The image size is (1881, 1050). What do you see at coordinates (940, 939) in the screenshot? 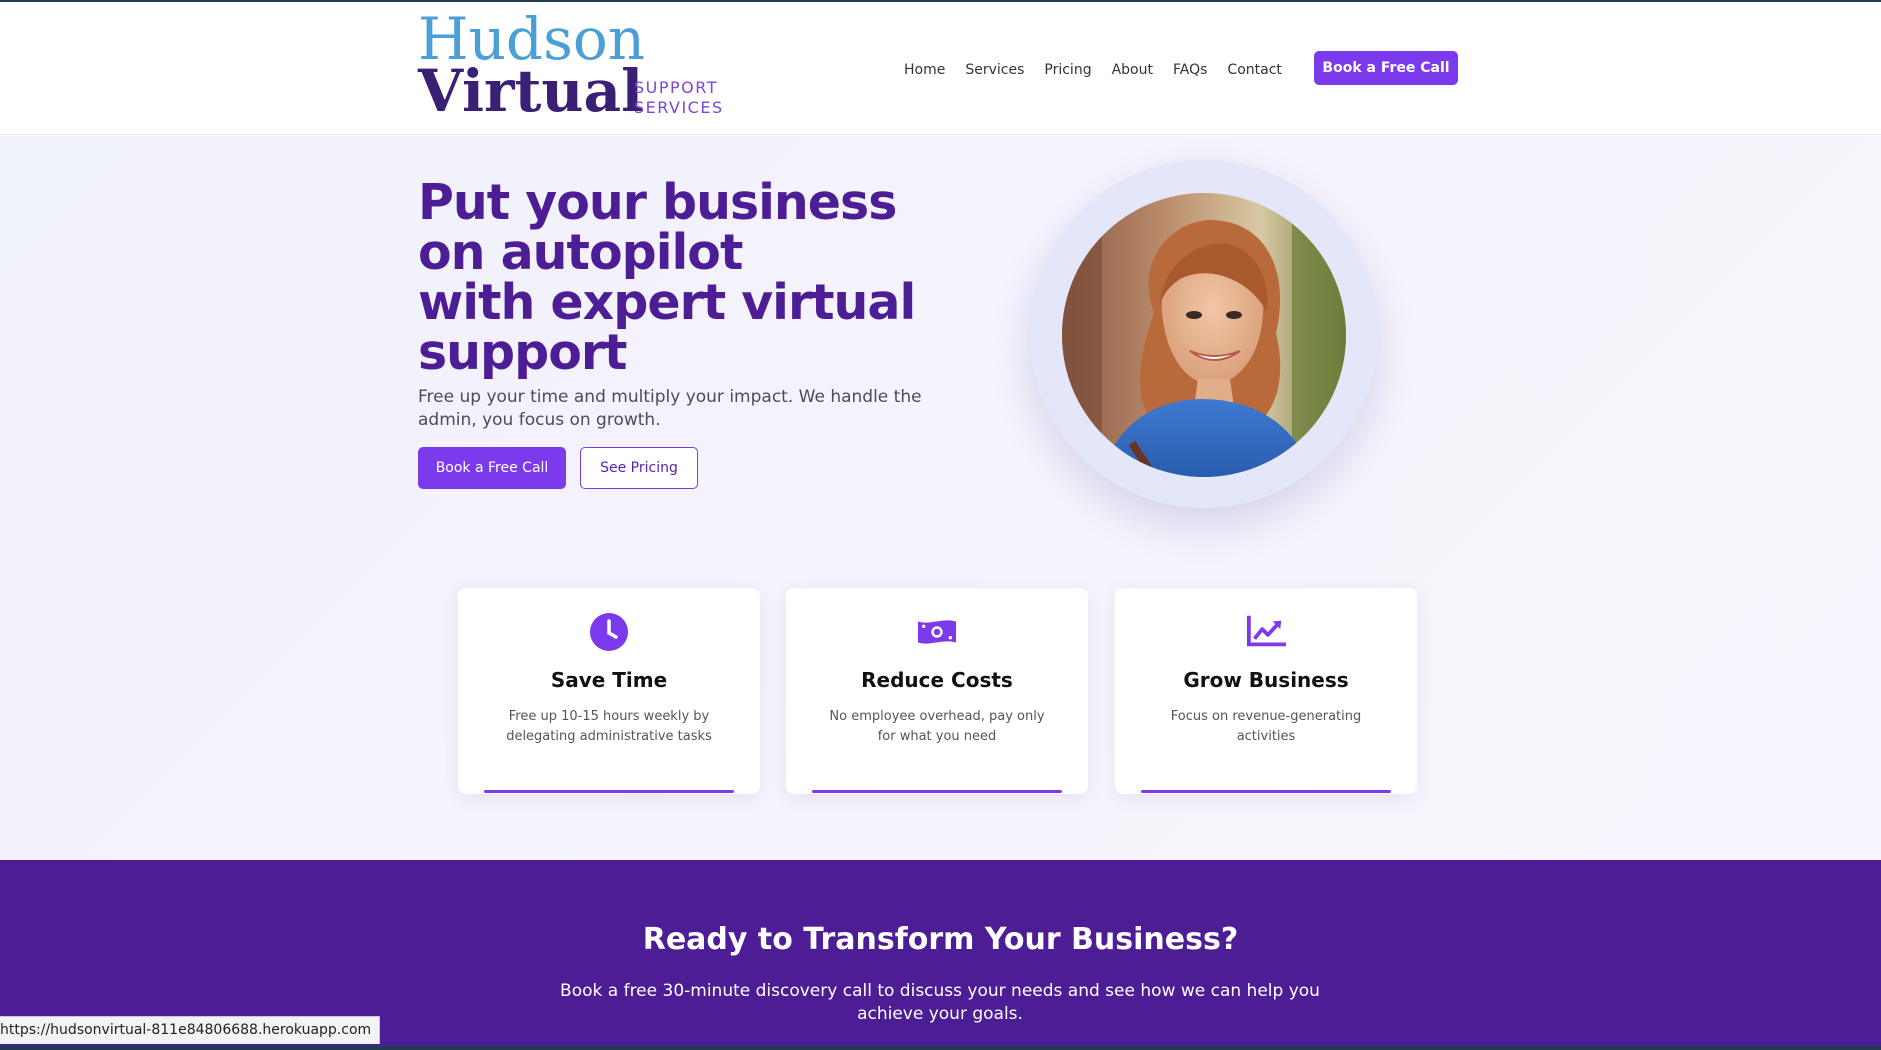
I see `cta-title: Ready to Transform Your Business?` at bounding box center [940, 939].